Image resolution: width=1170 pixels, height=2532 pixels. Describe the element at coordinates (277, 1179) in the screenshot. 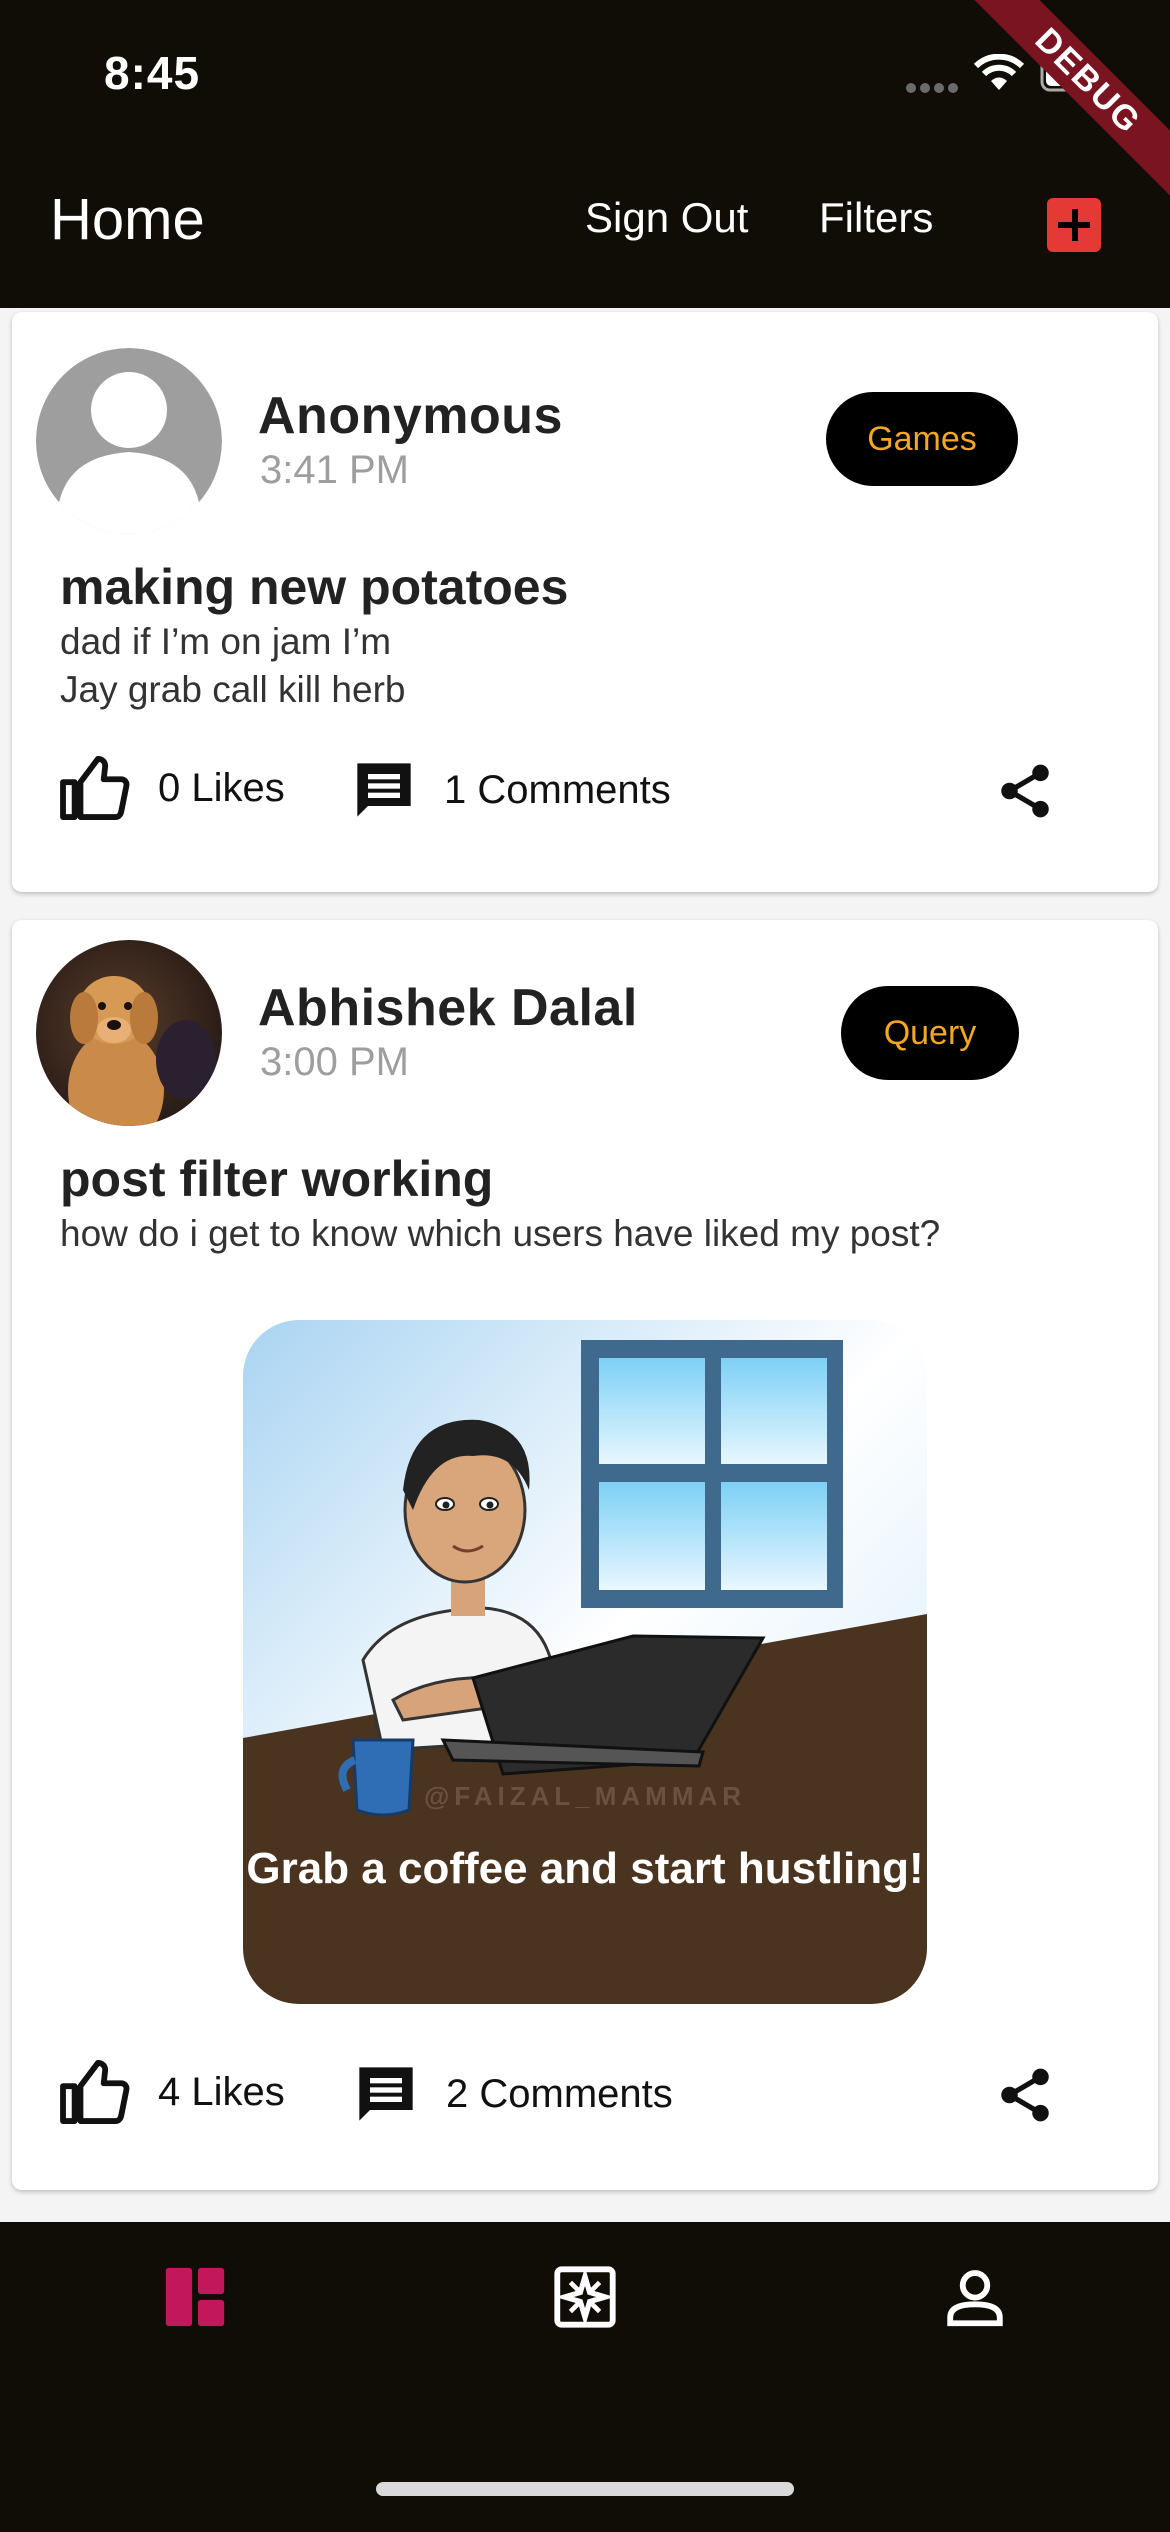

I see `post-title: post filter working` at that location.